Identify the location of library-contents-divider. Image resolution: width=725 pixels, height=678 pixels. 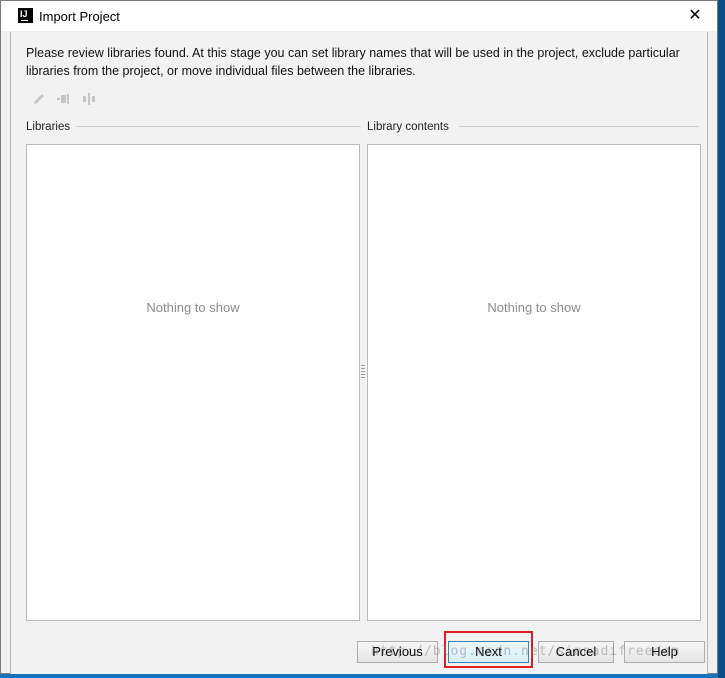
(579, 126).